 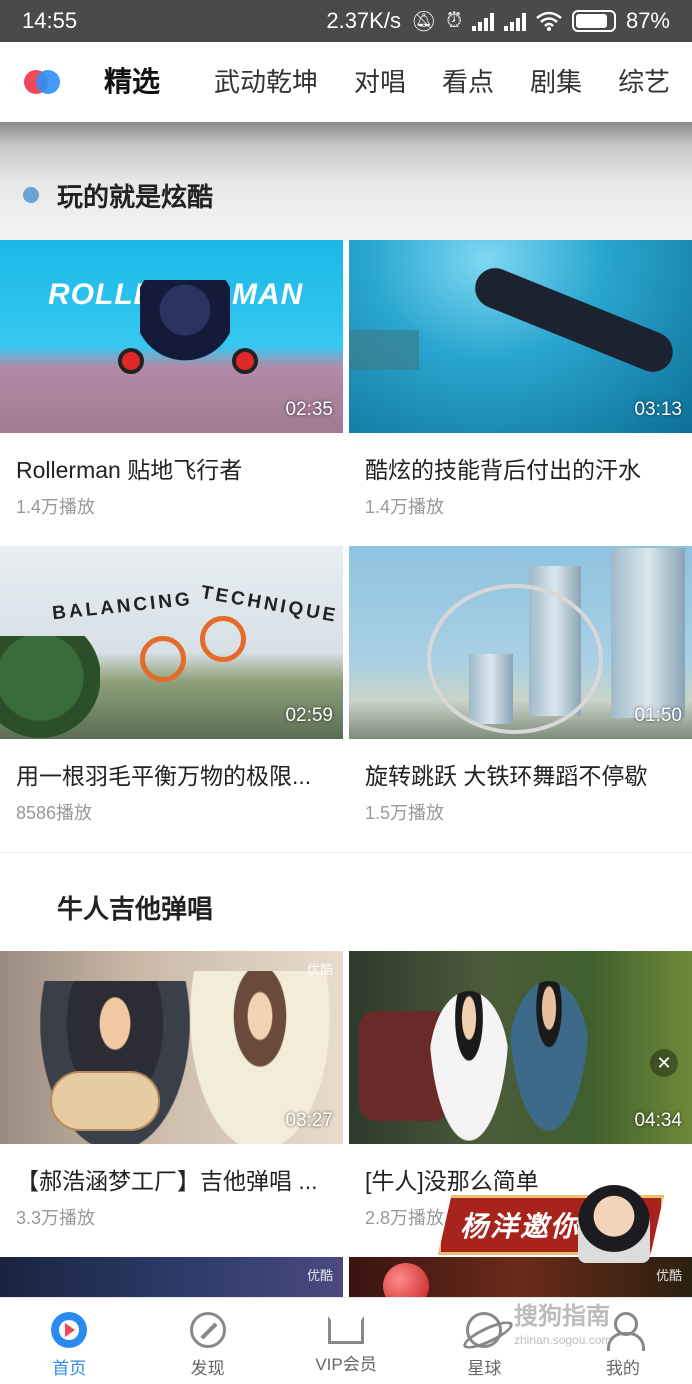 What do you see at coordinates (454, 20) in the screenshot?
I see `alarm-icon: ⏰︎` at bounding box center [454, 20].